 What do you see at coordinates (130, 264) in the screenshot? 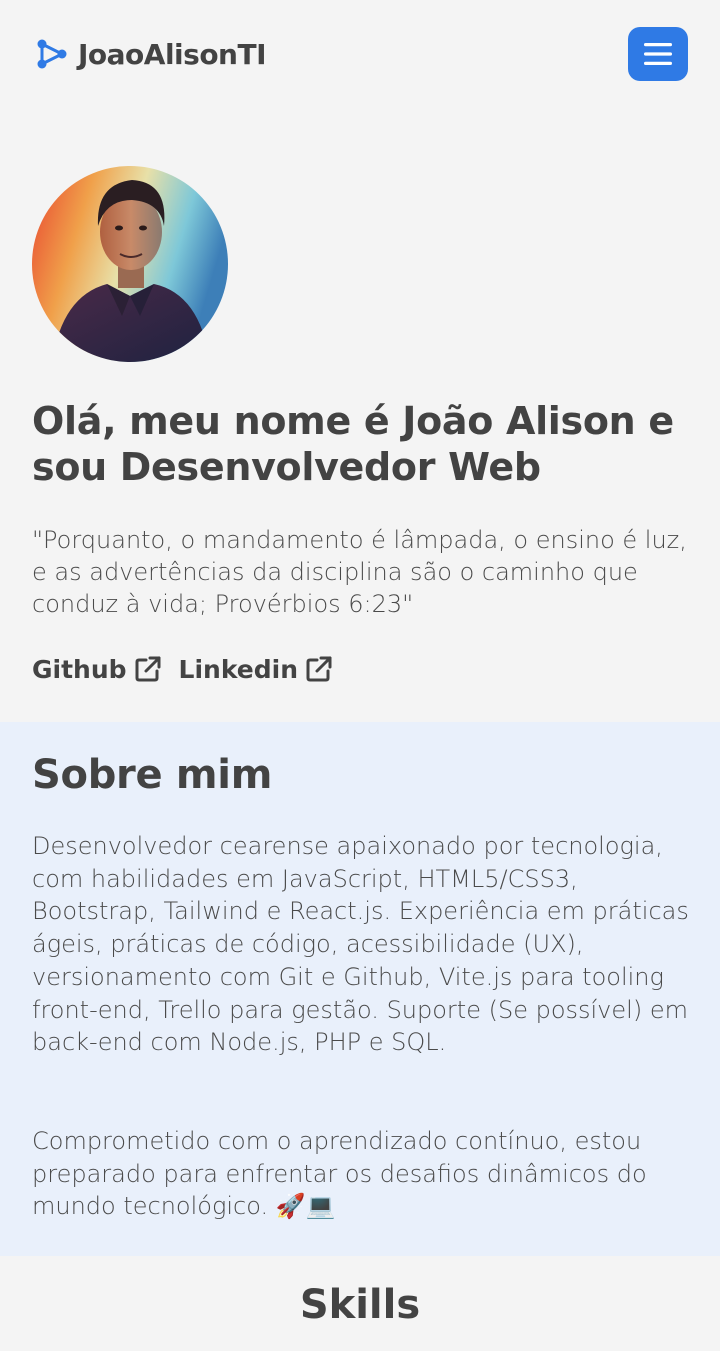
I see `profile-avatar` at bounding box center [130, 264].